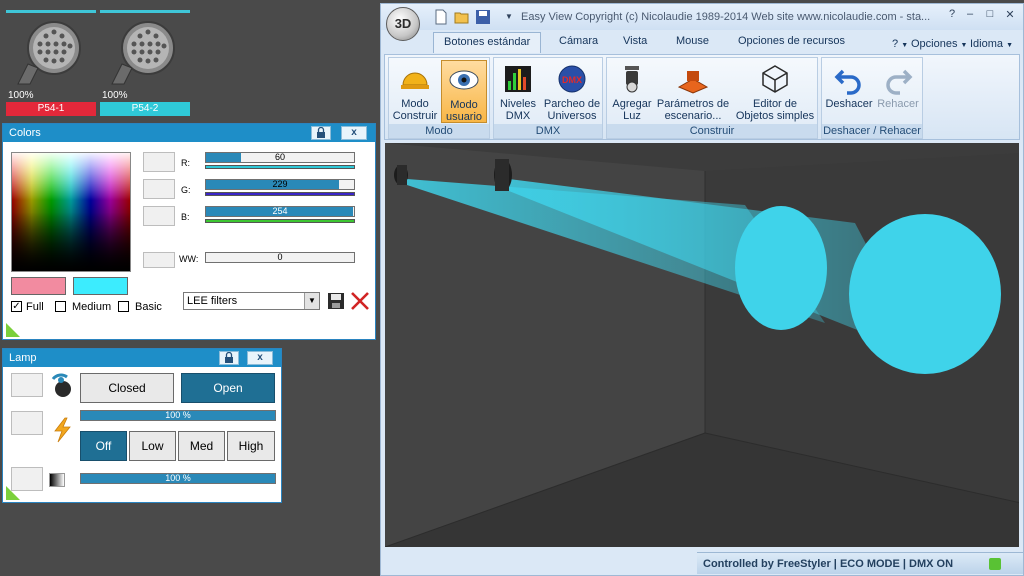  I want to click on color-spectrum-picker, so click(71, 212).